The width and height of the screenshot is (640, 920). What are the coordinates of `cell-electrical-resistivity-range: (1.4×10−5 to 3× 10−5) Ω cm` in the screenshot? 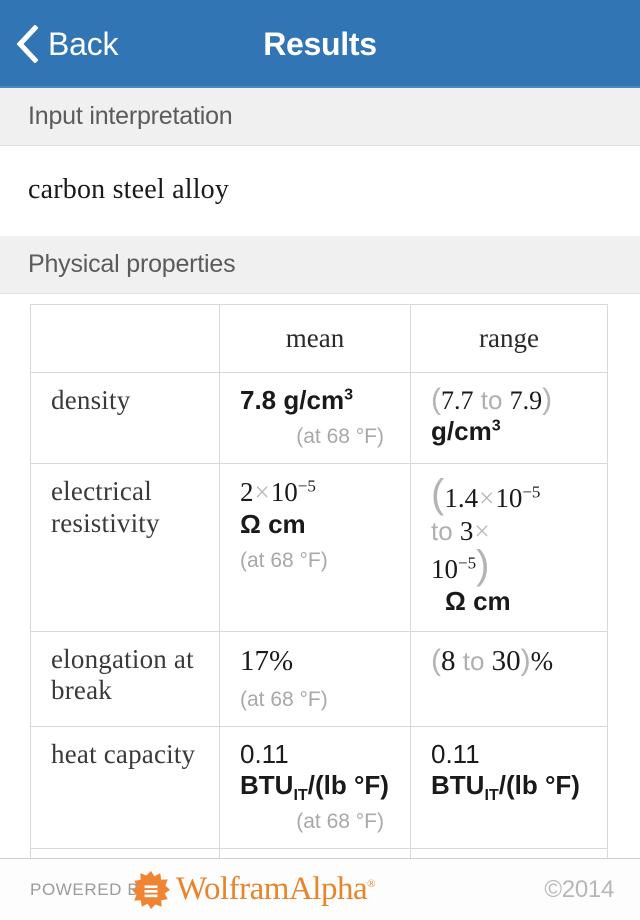 It's located at (509, 547).